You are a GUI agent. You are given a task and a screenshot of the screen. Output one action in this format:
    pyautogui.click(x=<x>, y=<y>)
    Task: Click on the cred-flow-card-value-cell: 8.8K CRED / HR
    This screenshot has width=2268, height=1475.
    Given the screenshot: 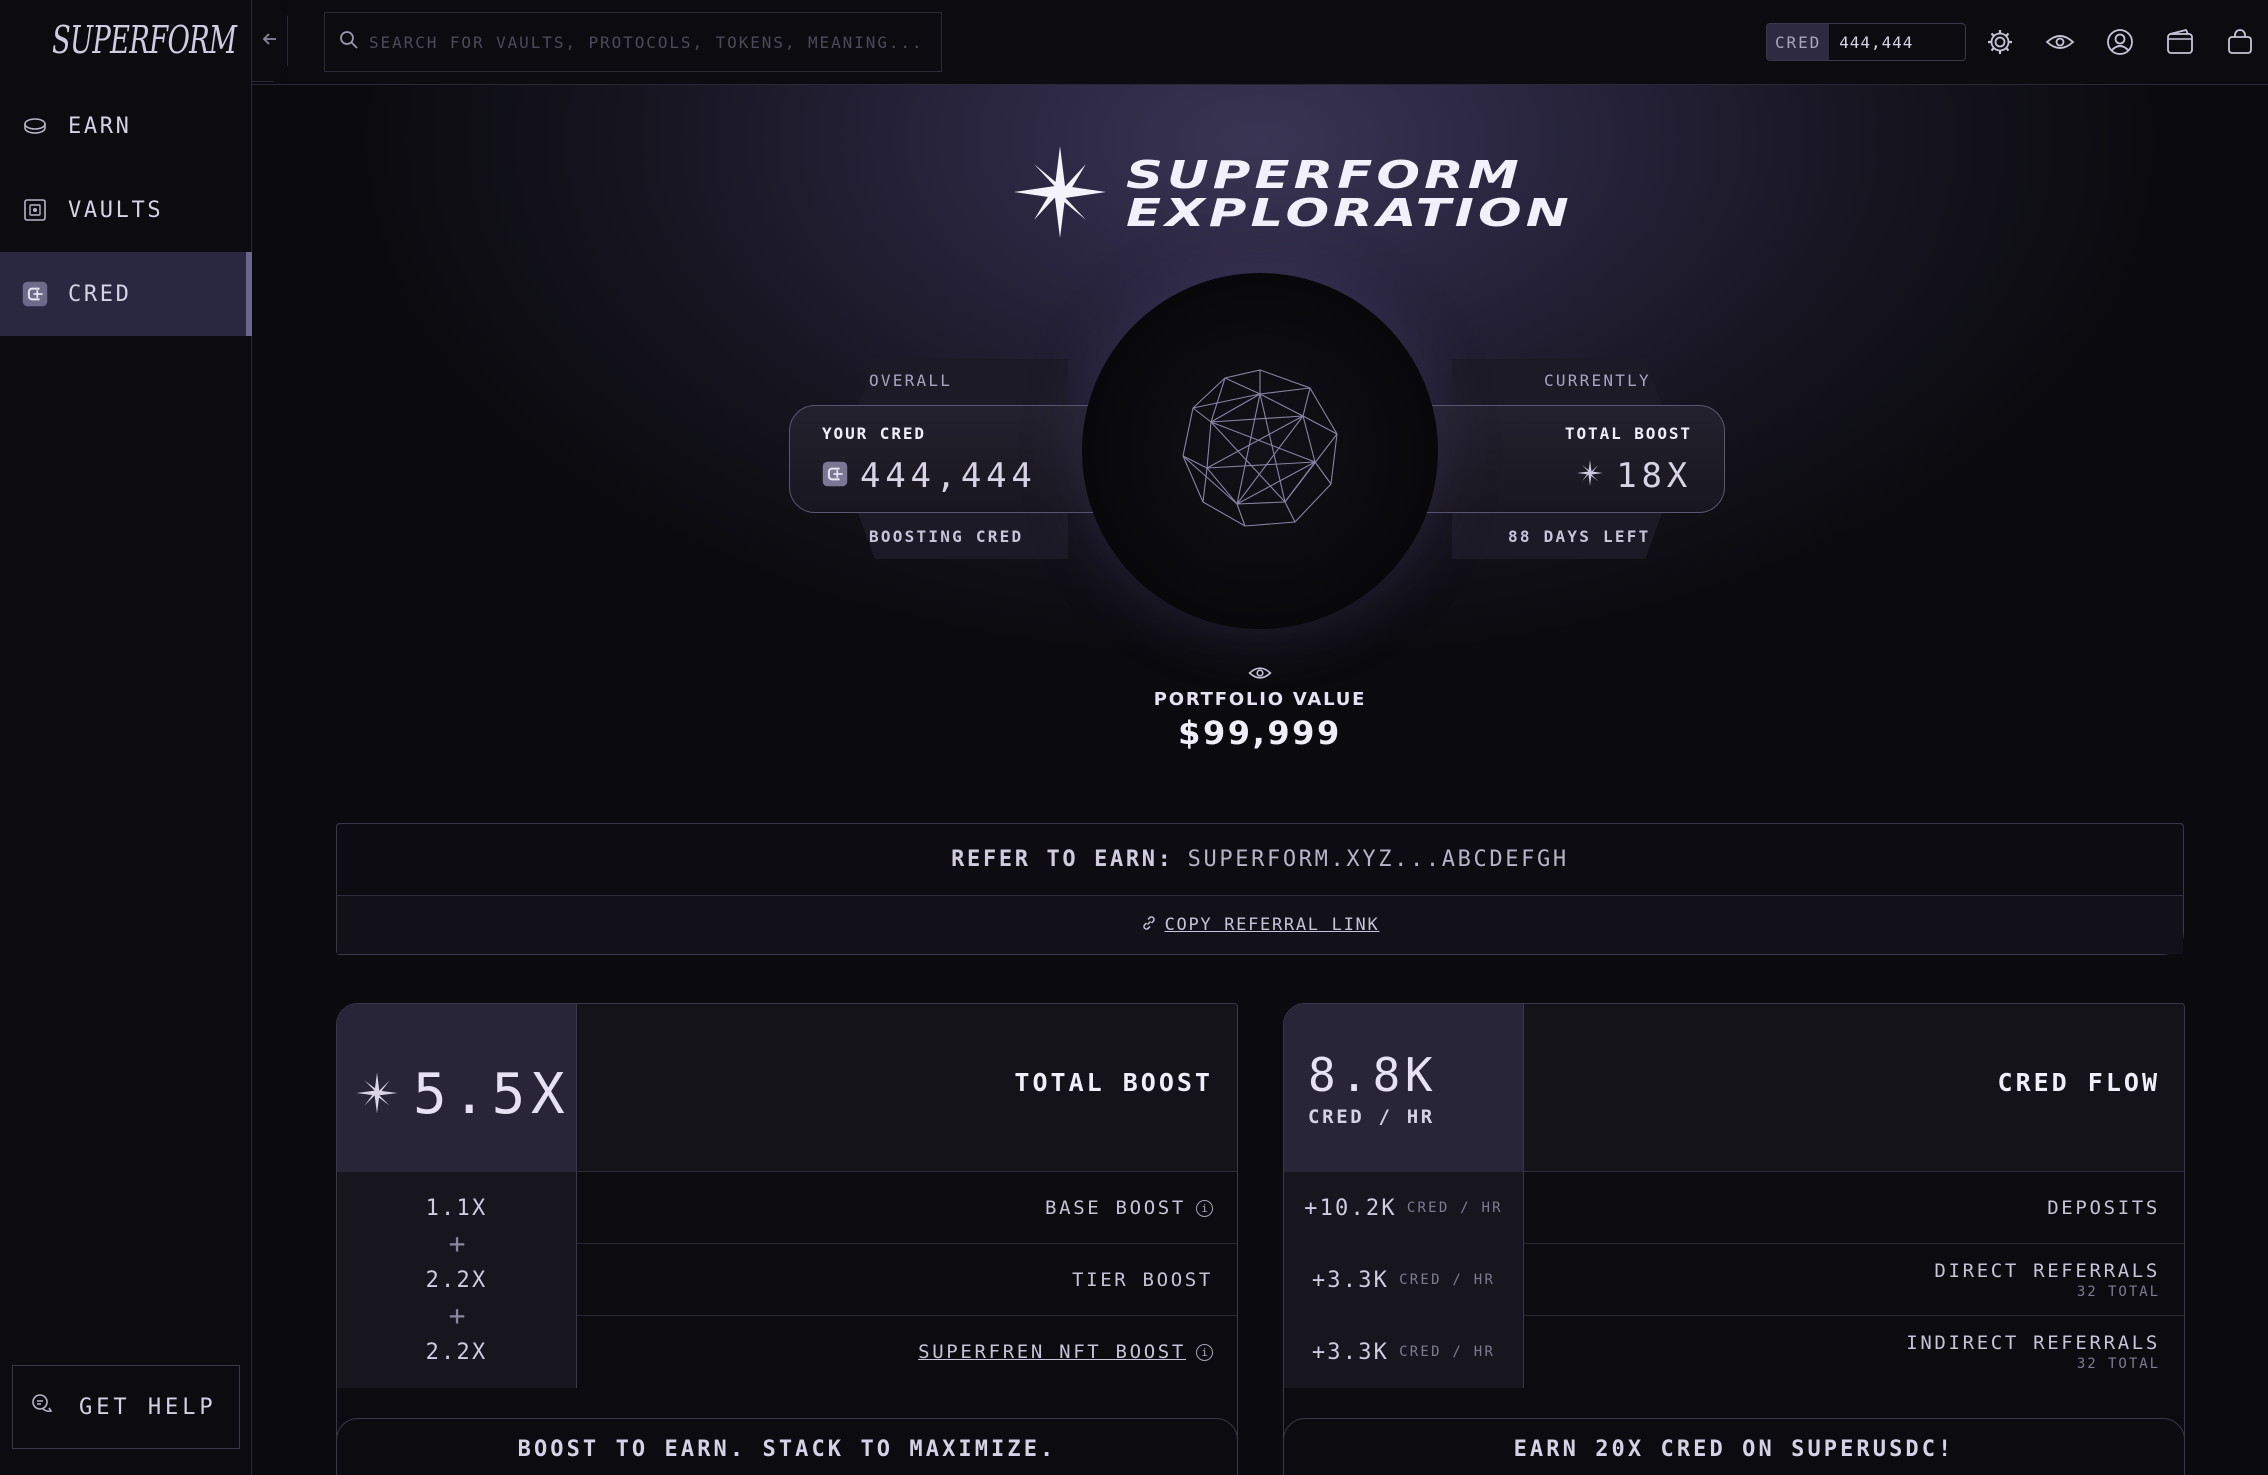 What is the action you would take?
    pyautogui.click(x=1404, y=1088)
    